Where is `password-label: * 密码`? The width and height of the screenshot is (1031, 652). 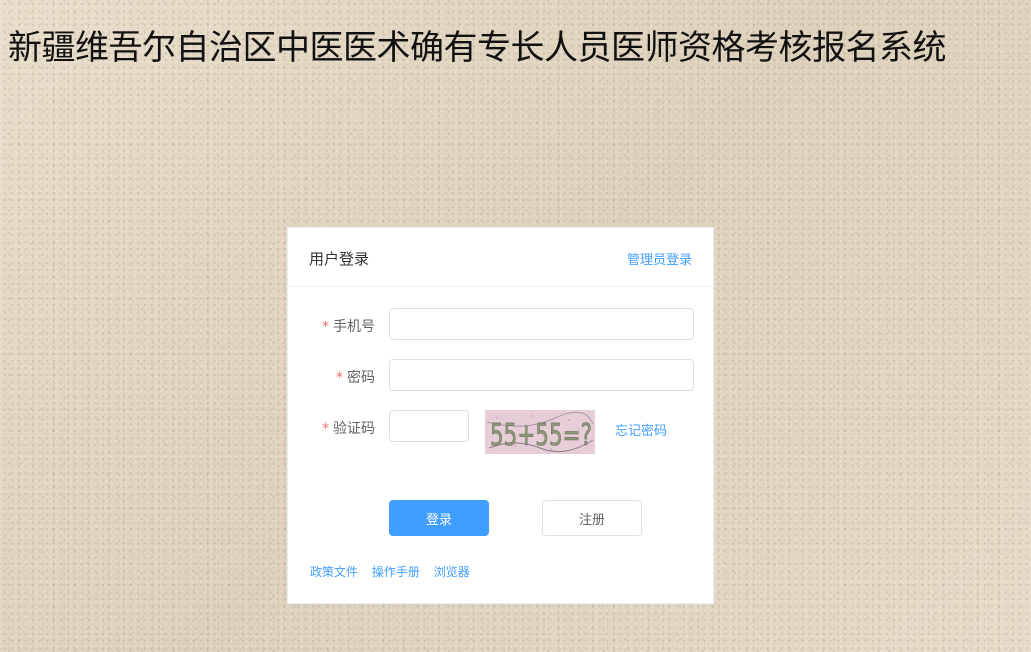
password-label: * 密码 is located at coordinates (355, 377).